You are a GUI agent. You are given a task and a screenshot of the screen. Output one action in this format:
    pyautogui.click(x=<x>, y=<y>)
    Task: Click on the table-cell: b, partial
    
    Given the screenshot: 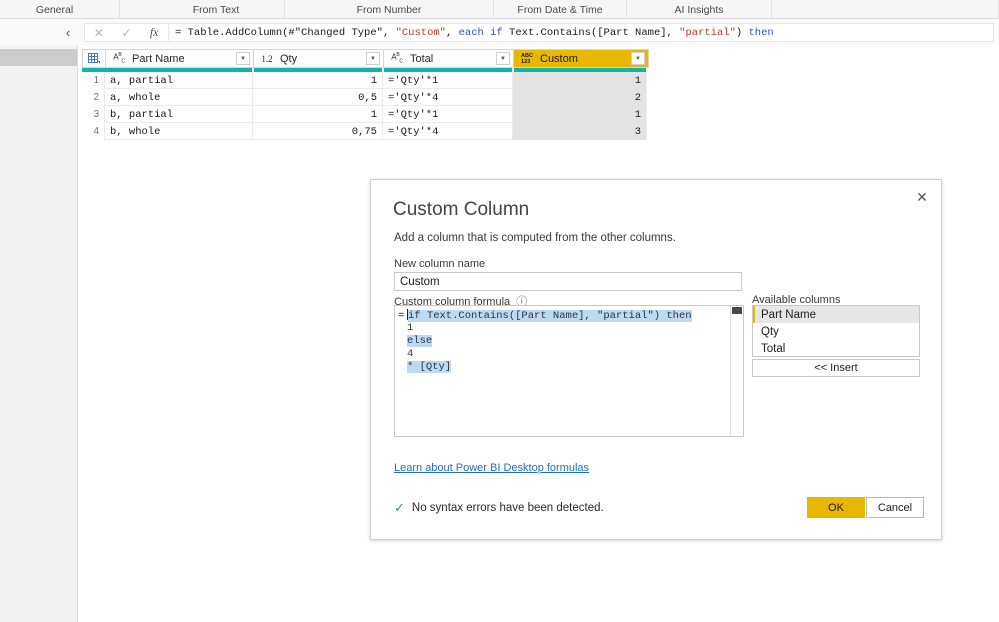 What is the action you would take?
    pyautogui.click(x=179, y=114)
    